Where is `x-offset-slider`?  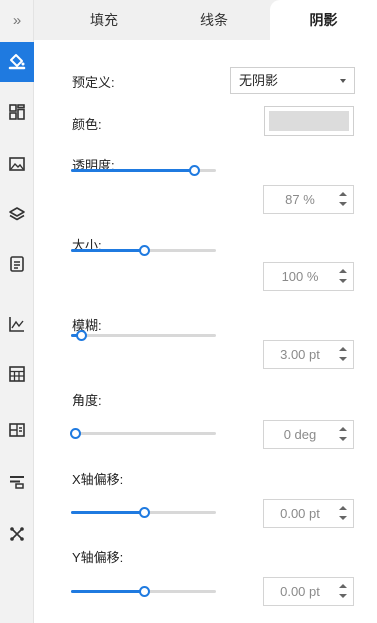 x-offset-slider is located at coordinates (143, 512).